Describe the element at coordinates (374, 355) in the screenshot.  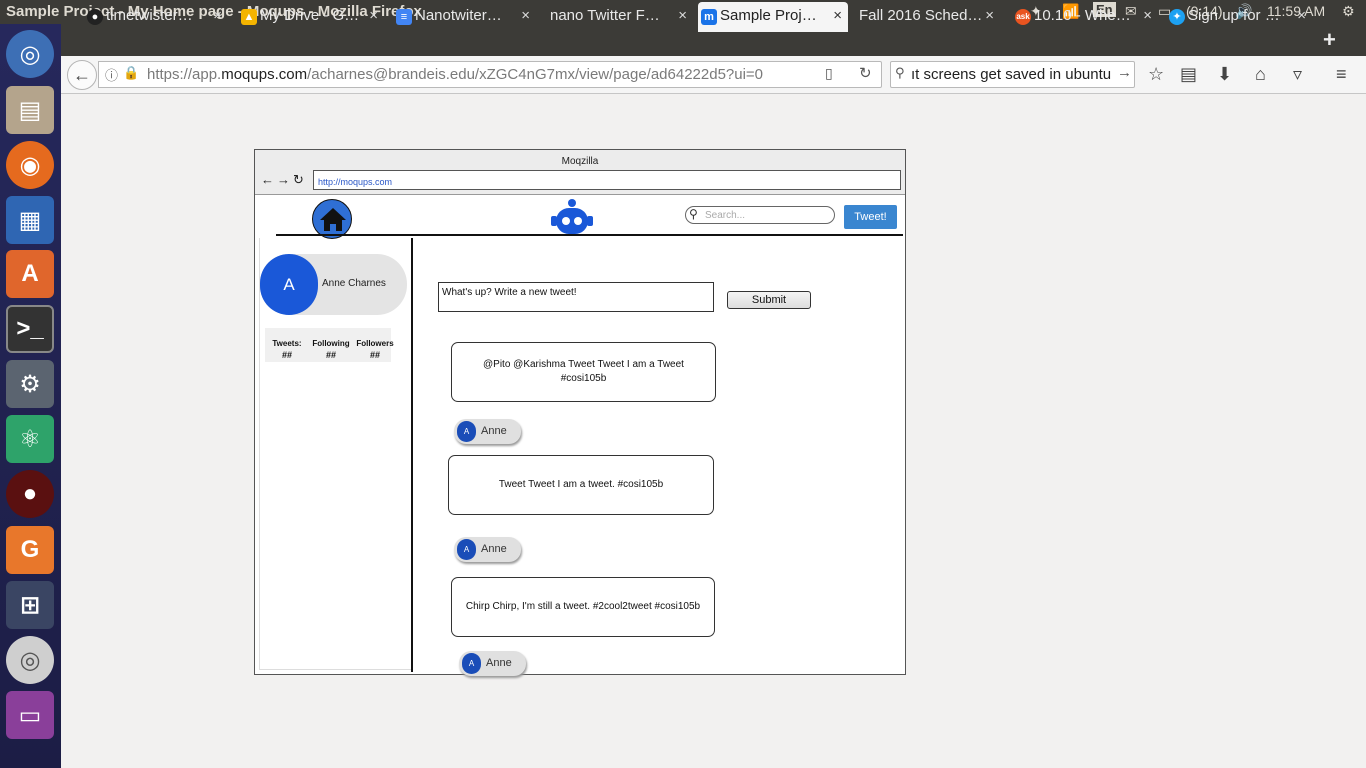
I see `stat-followers-value: ##` at that location.